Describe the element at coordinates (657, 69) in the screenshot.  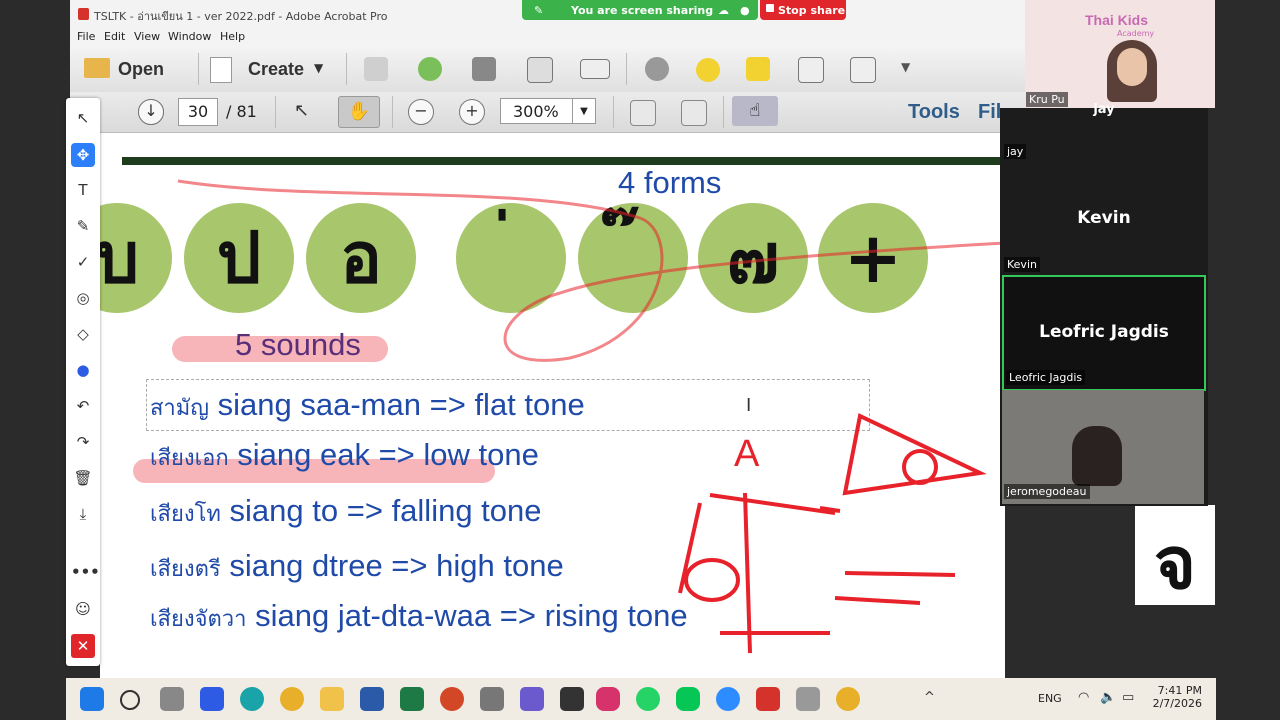
I see `gear-icon` at that location.